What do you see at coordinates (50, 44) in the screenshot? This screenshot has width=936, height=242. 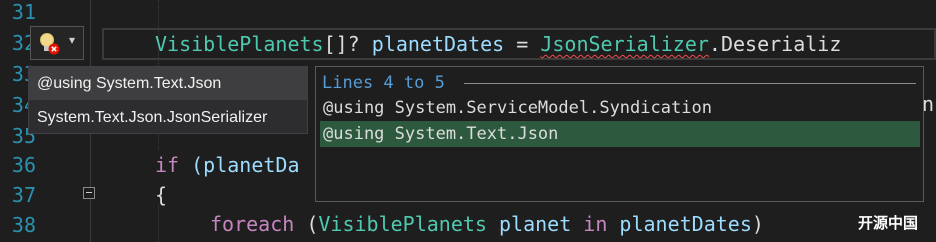 I see `lightbulb-error-icon` at bounding box center [50, 44].